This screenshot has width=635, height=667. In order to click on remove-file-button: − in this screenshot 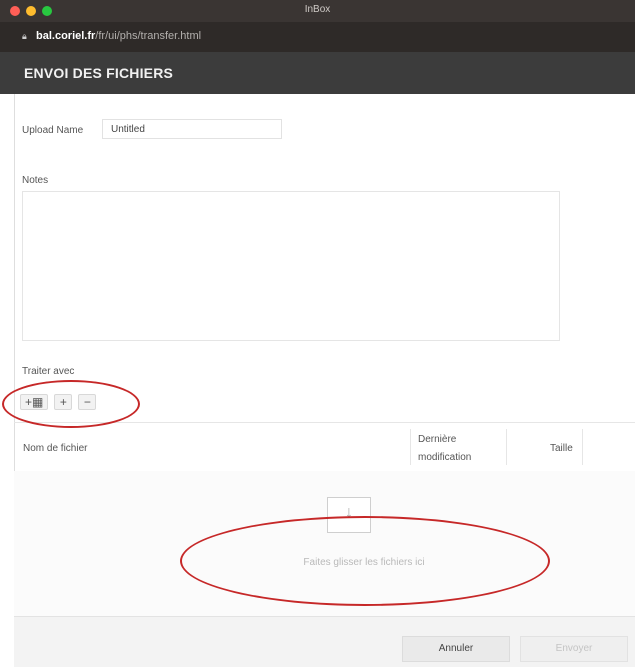, I will do `click(87, 402)`.